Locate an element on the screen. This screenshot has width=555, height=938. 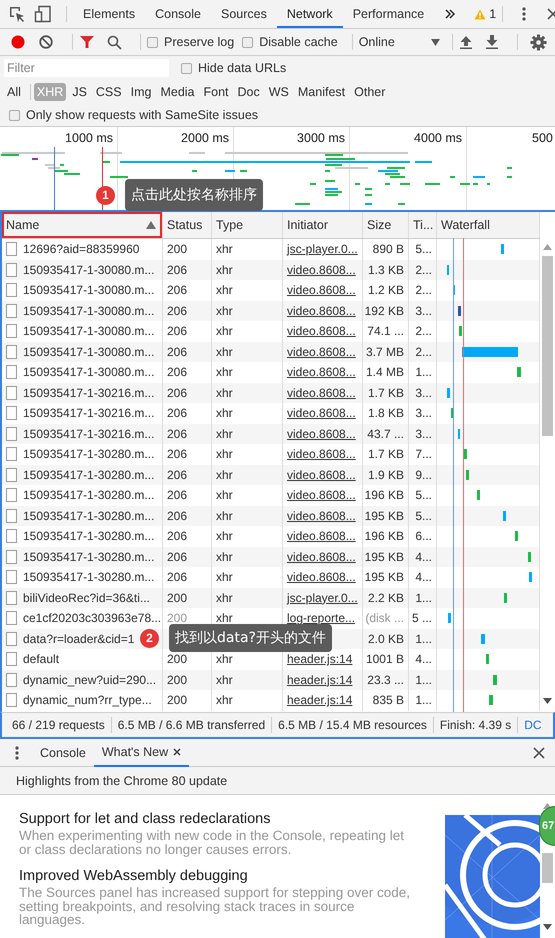
panel-tab: Console is located at coordinates (178, 14).